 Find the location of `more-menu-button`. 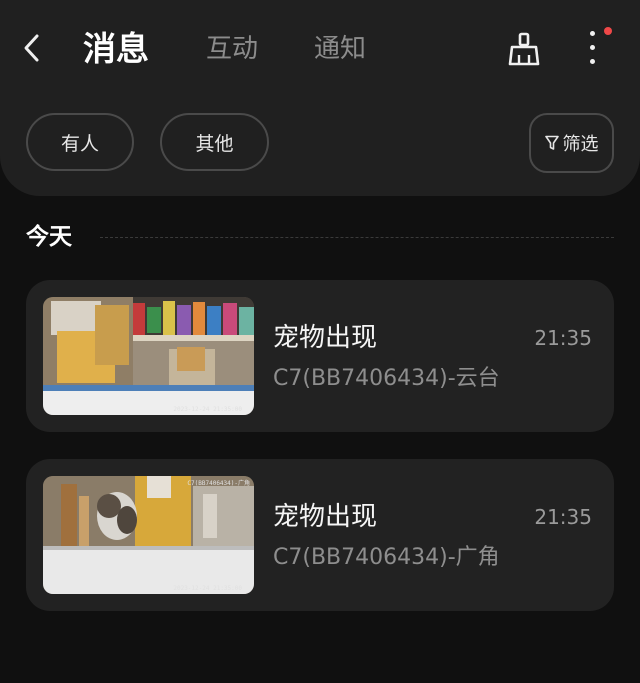

more-menu-button is located at coordinates (594, 48).